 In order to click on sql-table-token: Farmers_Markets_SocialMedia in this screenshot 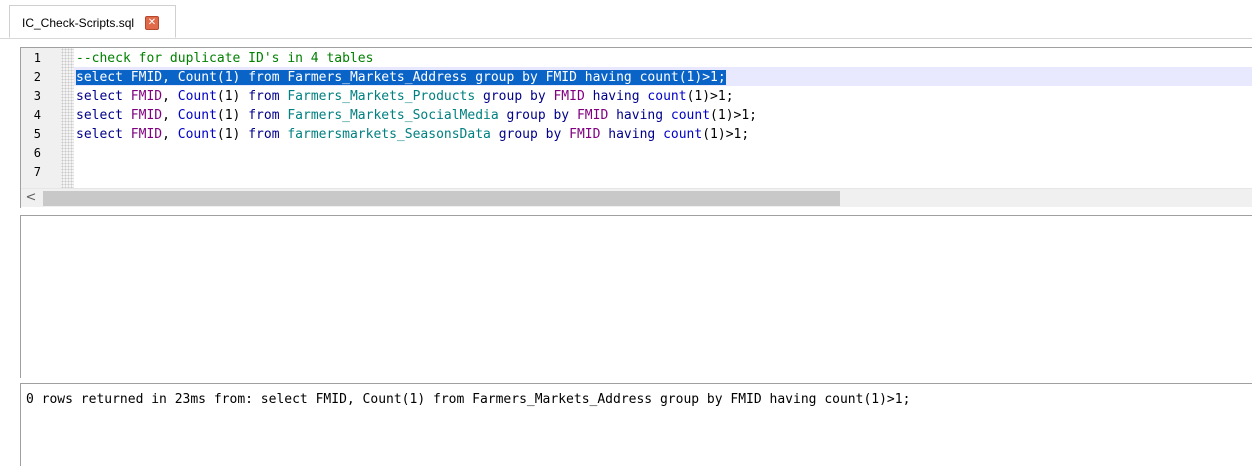, I will do `click(393, 115)`.